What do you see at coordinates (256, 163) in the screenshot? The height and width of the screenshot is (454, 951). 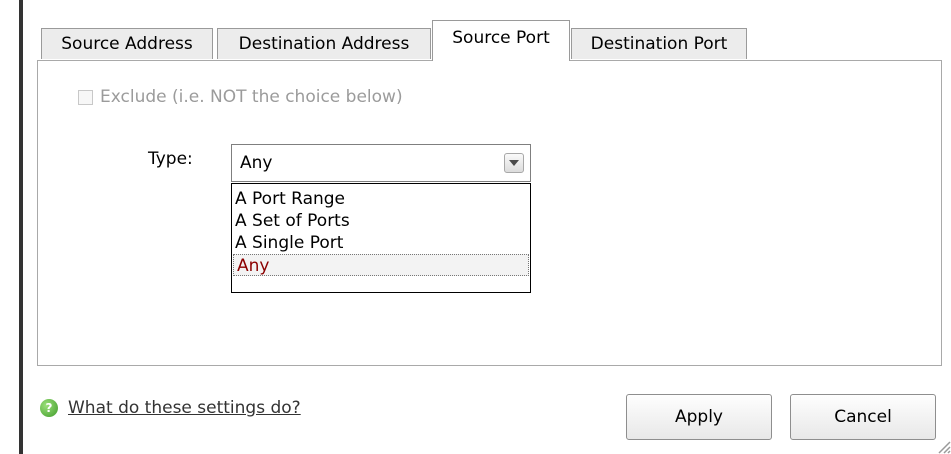 I see `type-select-value: Any` at bounding box center [256, 163].